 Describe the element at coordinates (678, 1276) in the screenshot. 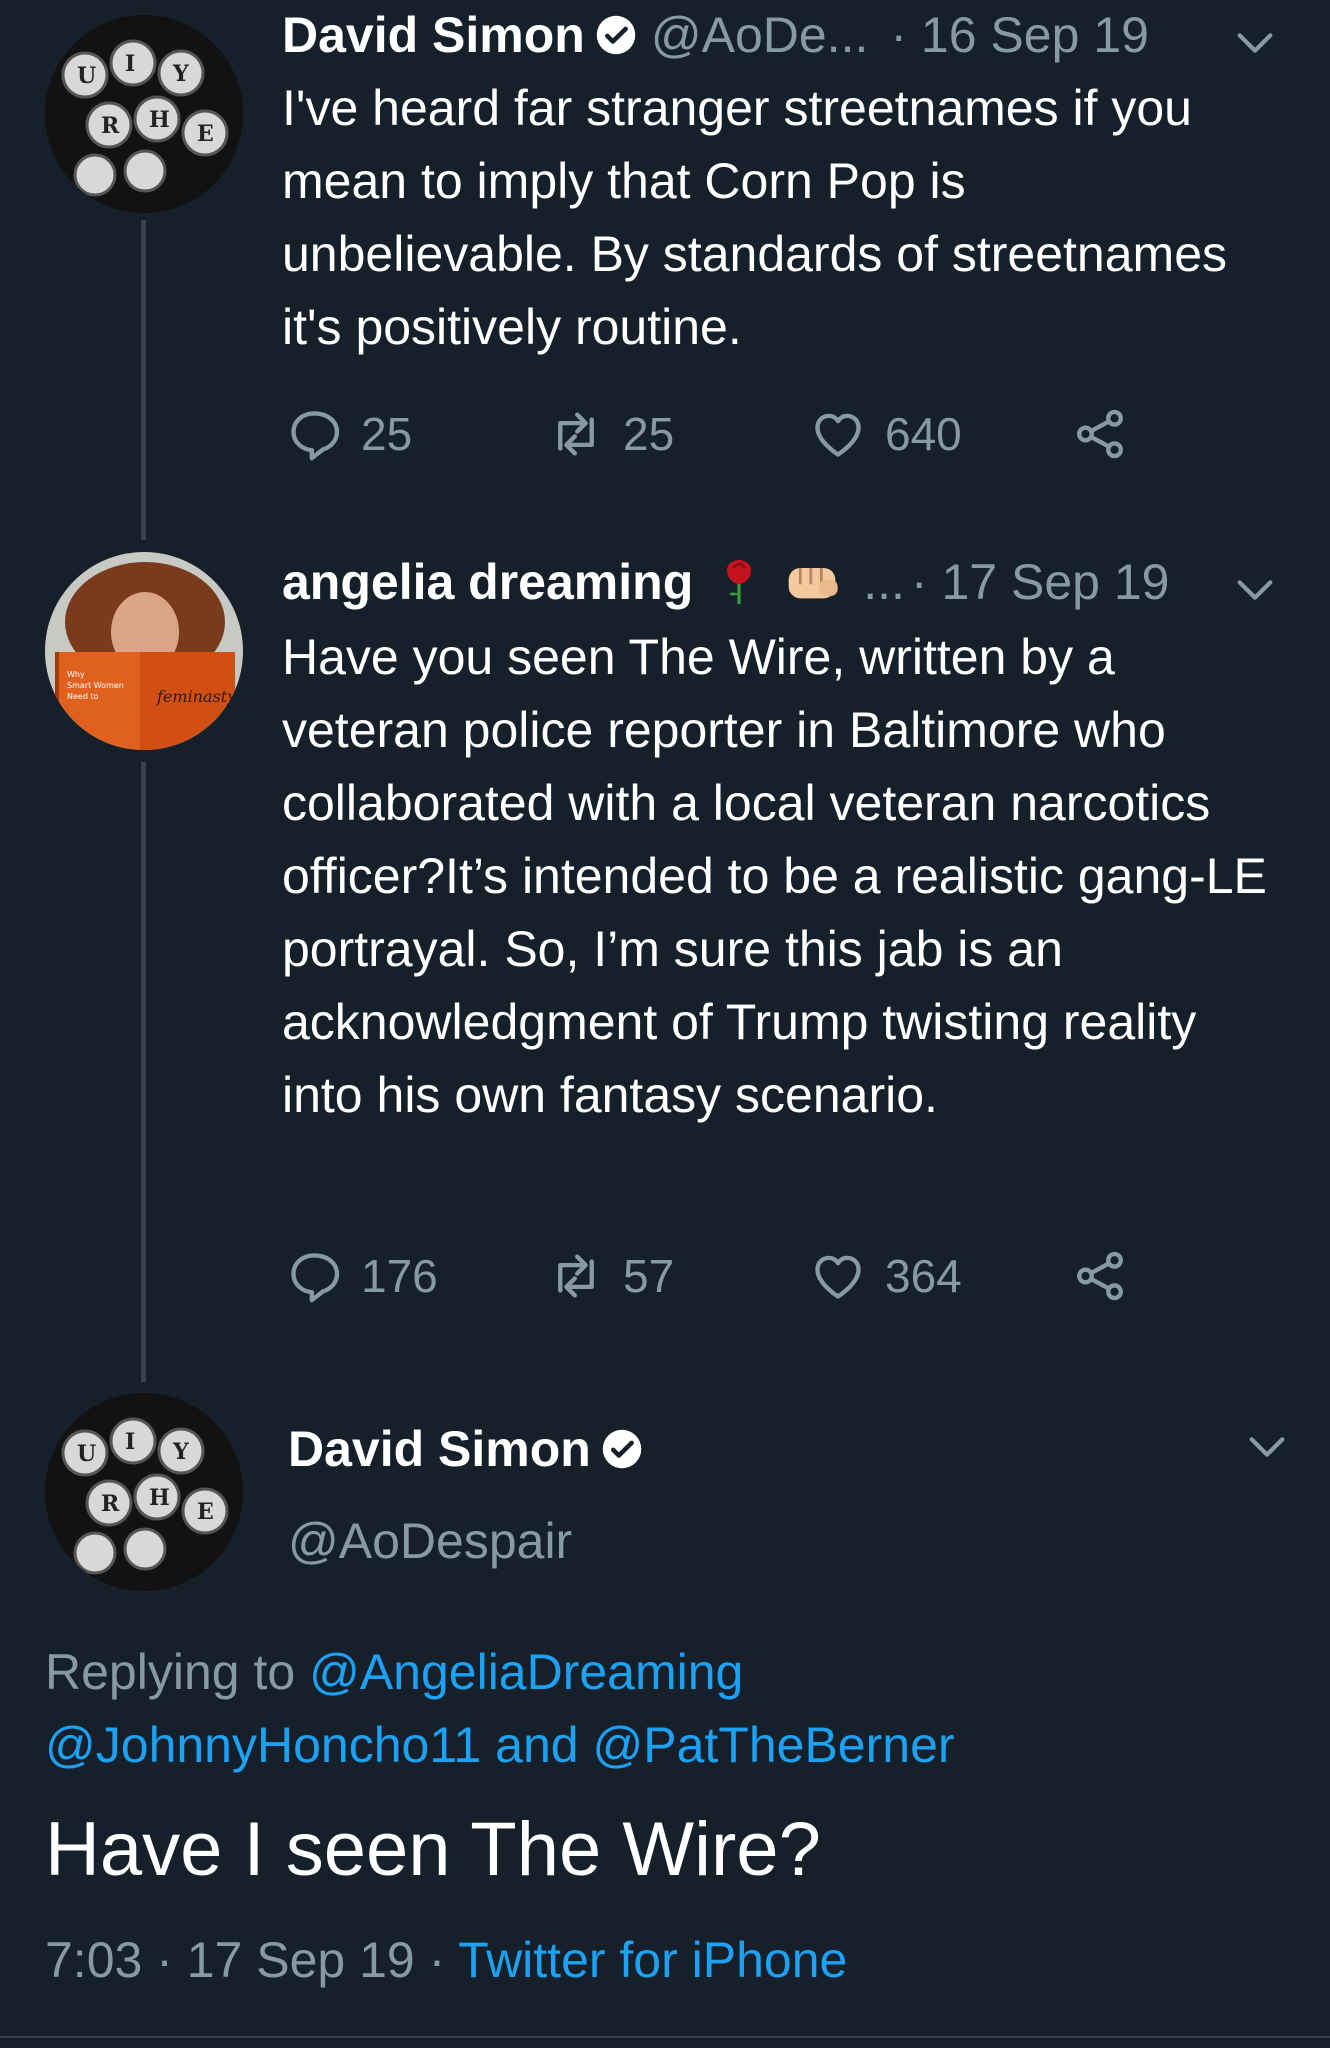

I see `retweet-button: 57` at that location.